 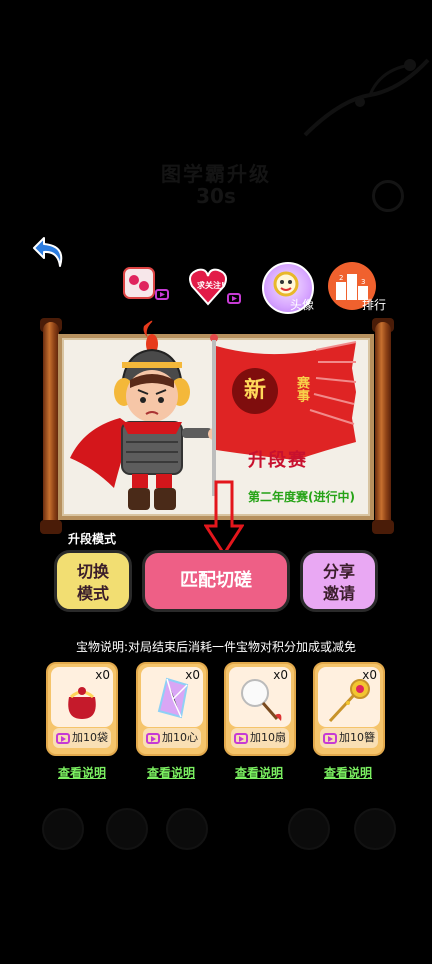 I want to click on item-video-button: 加10心, so click(x=172, y=738).